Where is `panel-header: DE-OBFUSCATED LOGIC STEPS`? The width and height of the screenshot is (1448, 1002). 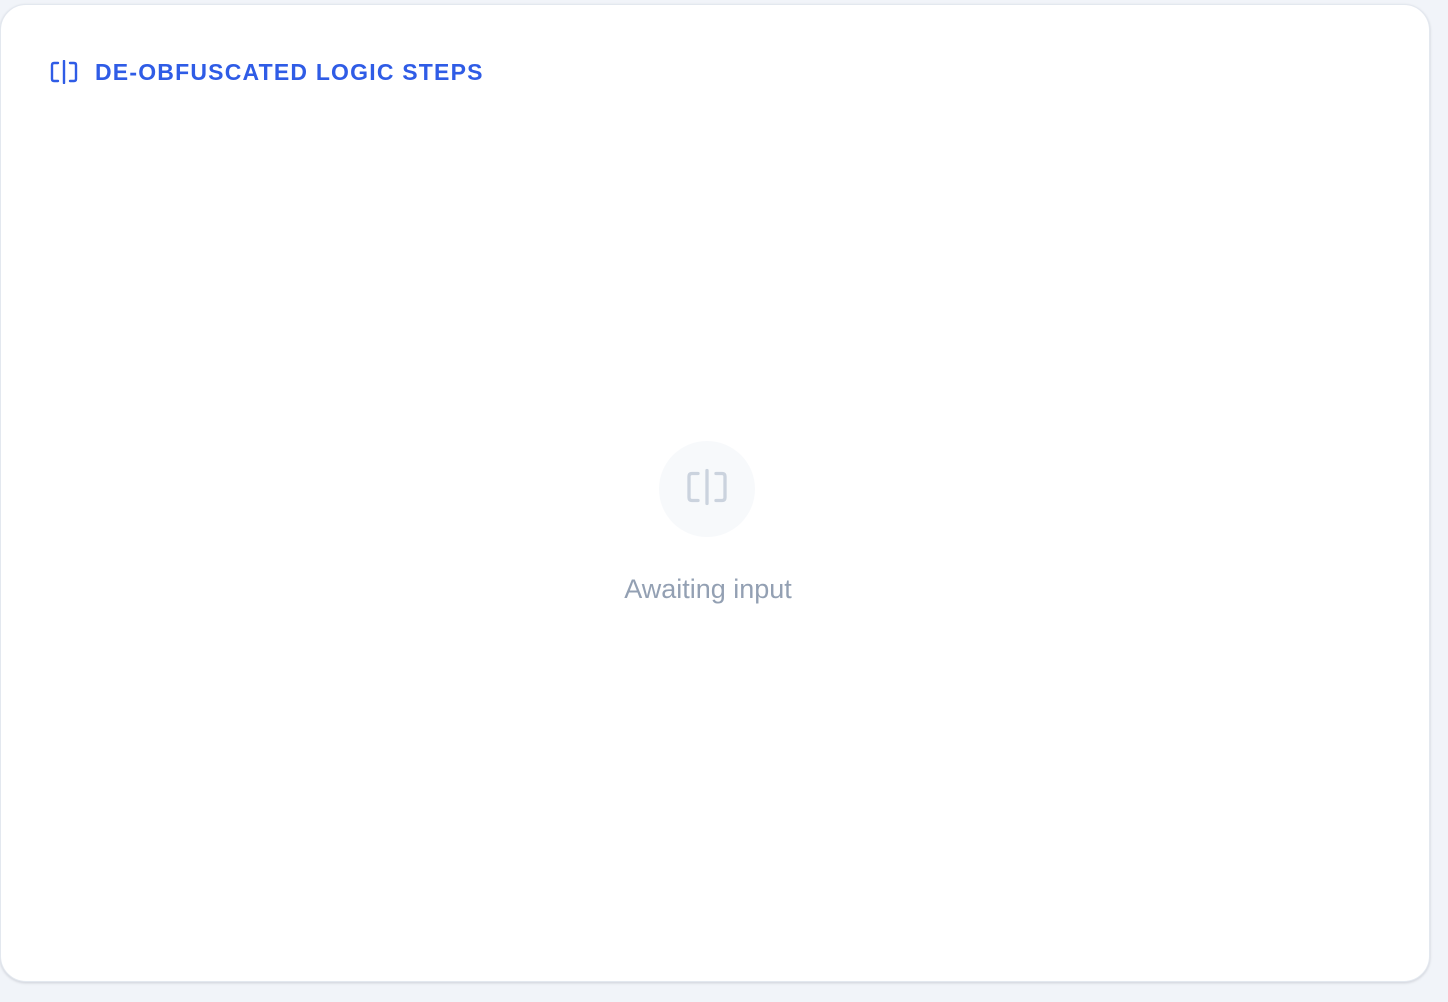 panel-header: DE-OBFUSCATED LOGIC STEPS is located at coordinates (267, 72).